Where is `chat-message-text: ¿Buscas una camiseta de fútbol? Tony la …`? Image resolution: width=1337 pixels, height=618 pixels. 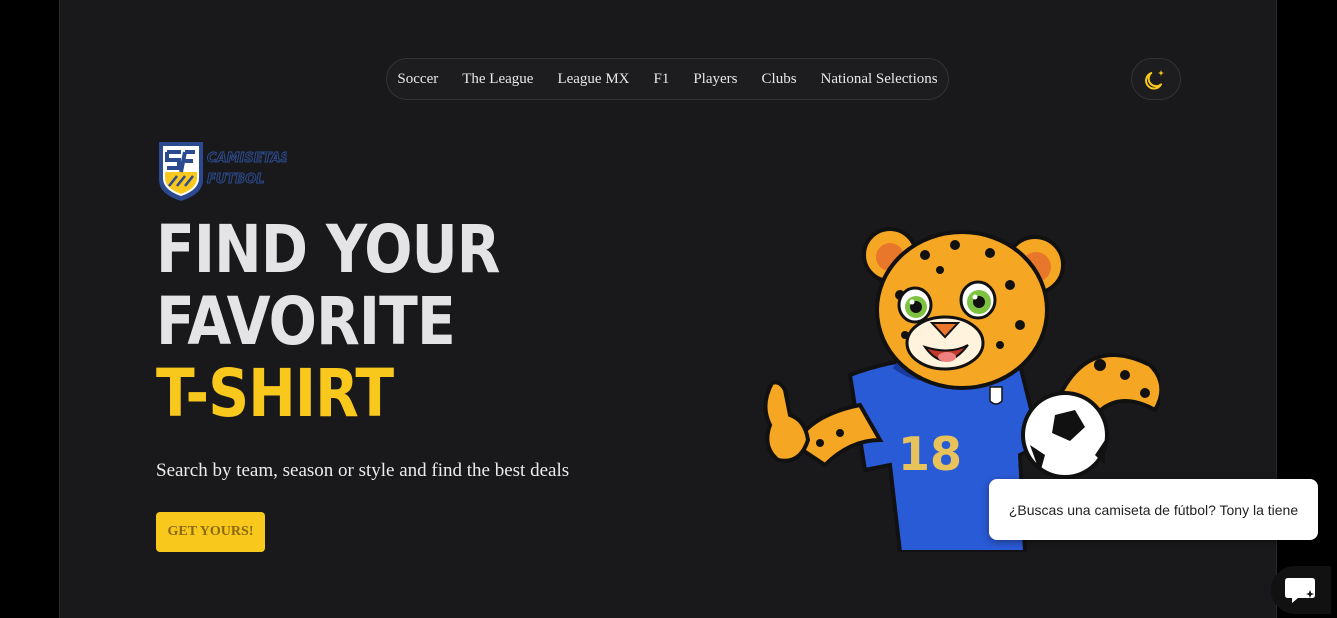
chat-message-text: ¿Buscas una camiseta de fútbol? Tony la … is located at coordinates (1153, 509).